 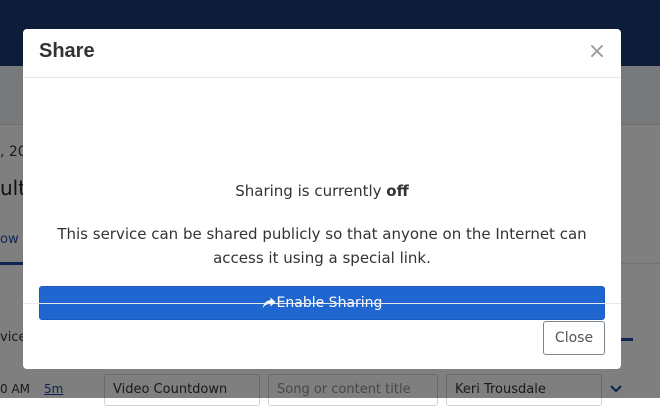 What do you see at coordinates (67, 51) in the screenshot?
I see `dialog-title: Share` at bounding box center [67, 51].